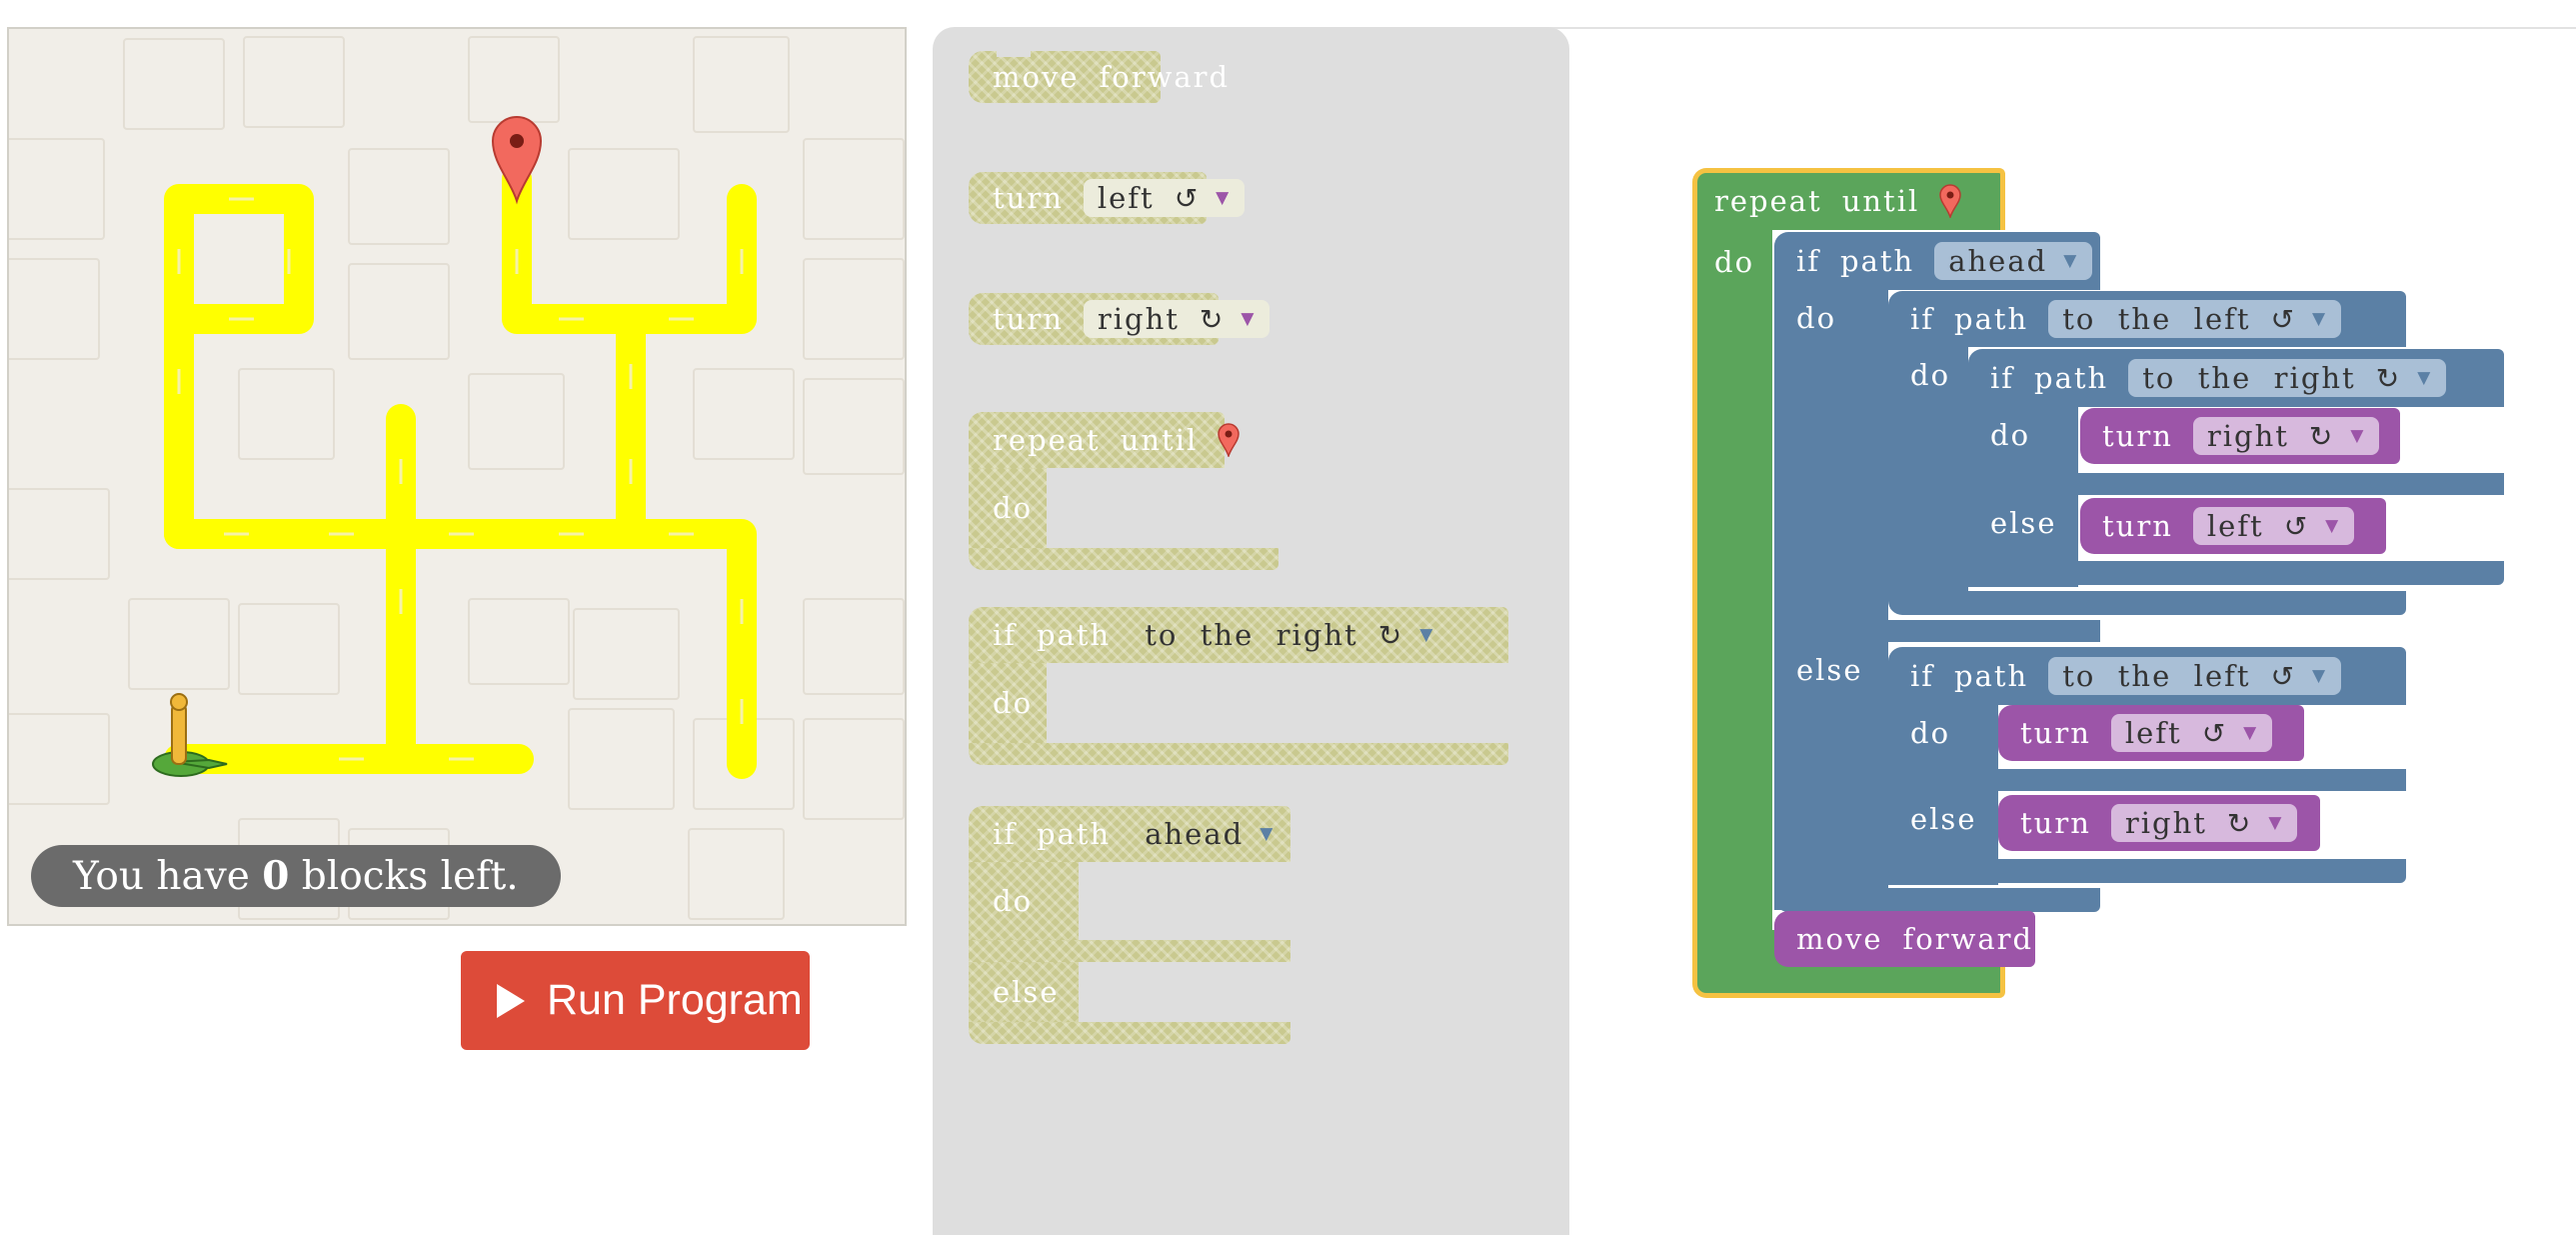 This screenshot has height=1235, width=2576. I want to click on block-word: forward, so click(1968, 939).